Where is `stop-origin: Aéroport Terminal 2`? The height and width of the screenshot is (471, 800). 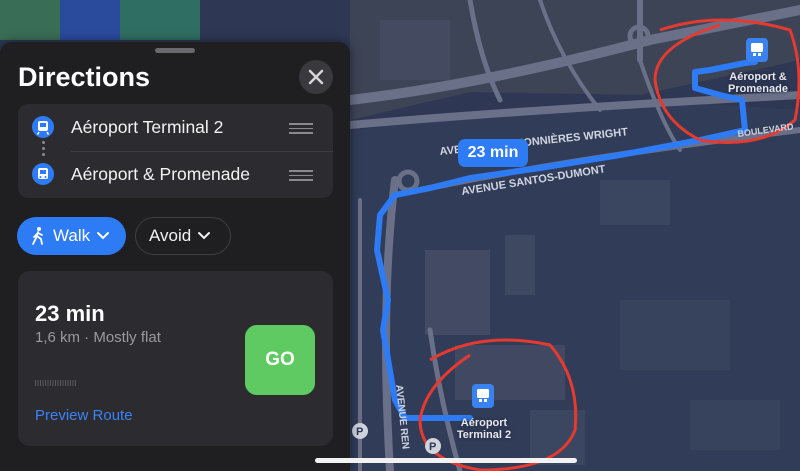
stop-origin: Aéroport Terminal 2 is located at coordinates (175, 127).